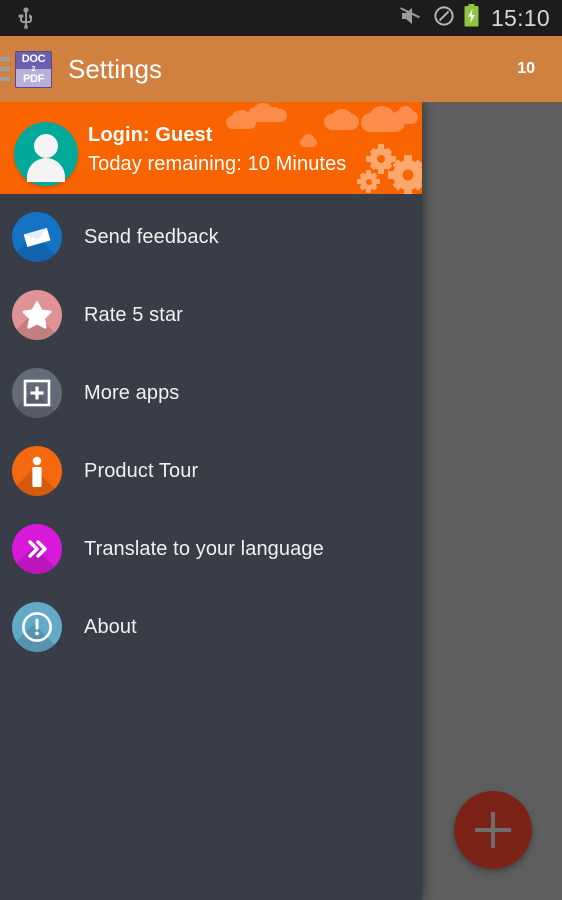 This screenshot has width=562, height=900. What do you see at coordinates (444, 18) in the screenshot?
I see `do-not-disturb-icon` at bounding box center [444, 18].